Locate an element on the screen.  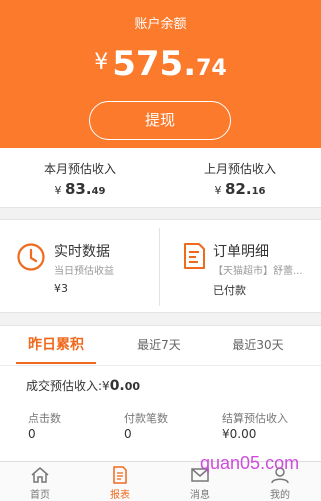
tab-yesterday: 昨日累积 is located at coordinates (56, 345).